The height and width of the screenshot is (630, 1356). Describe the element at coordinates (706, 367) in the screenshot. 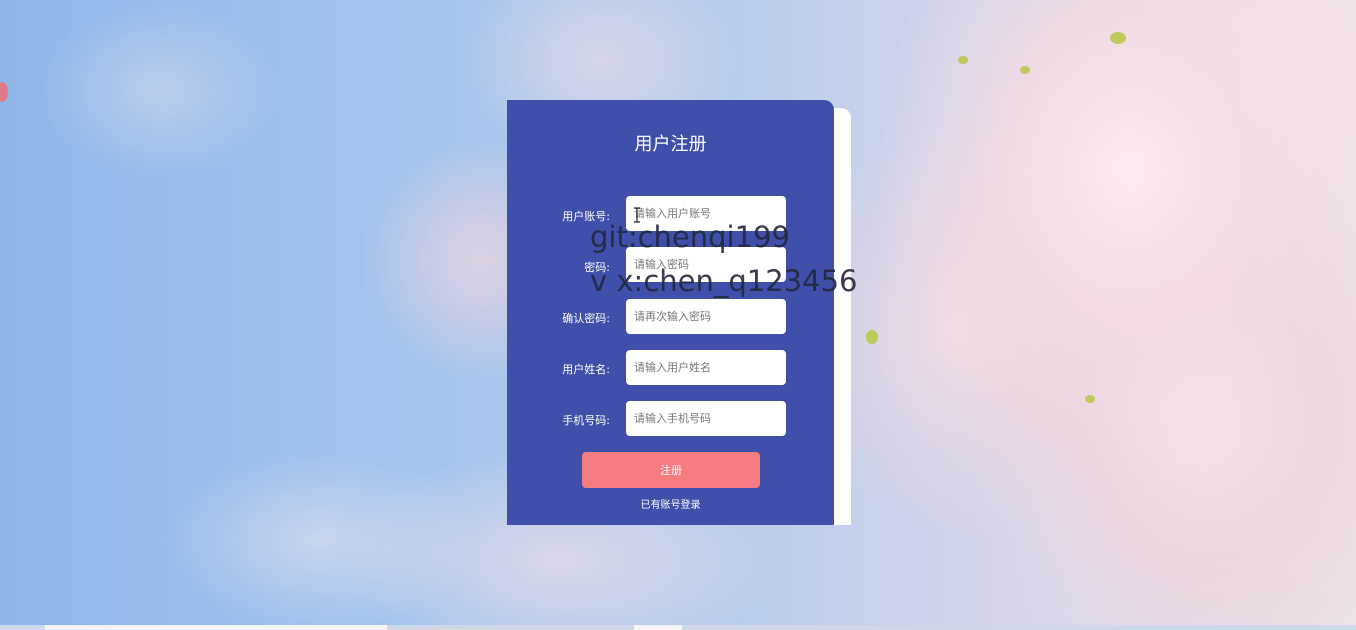

I see `realname-input` at that location.